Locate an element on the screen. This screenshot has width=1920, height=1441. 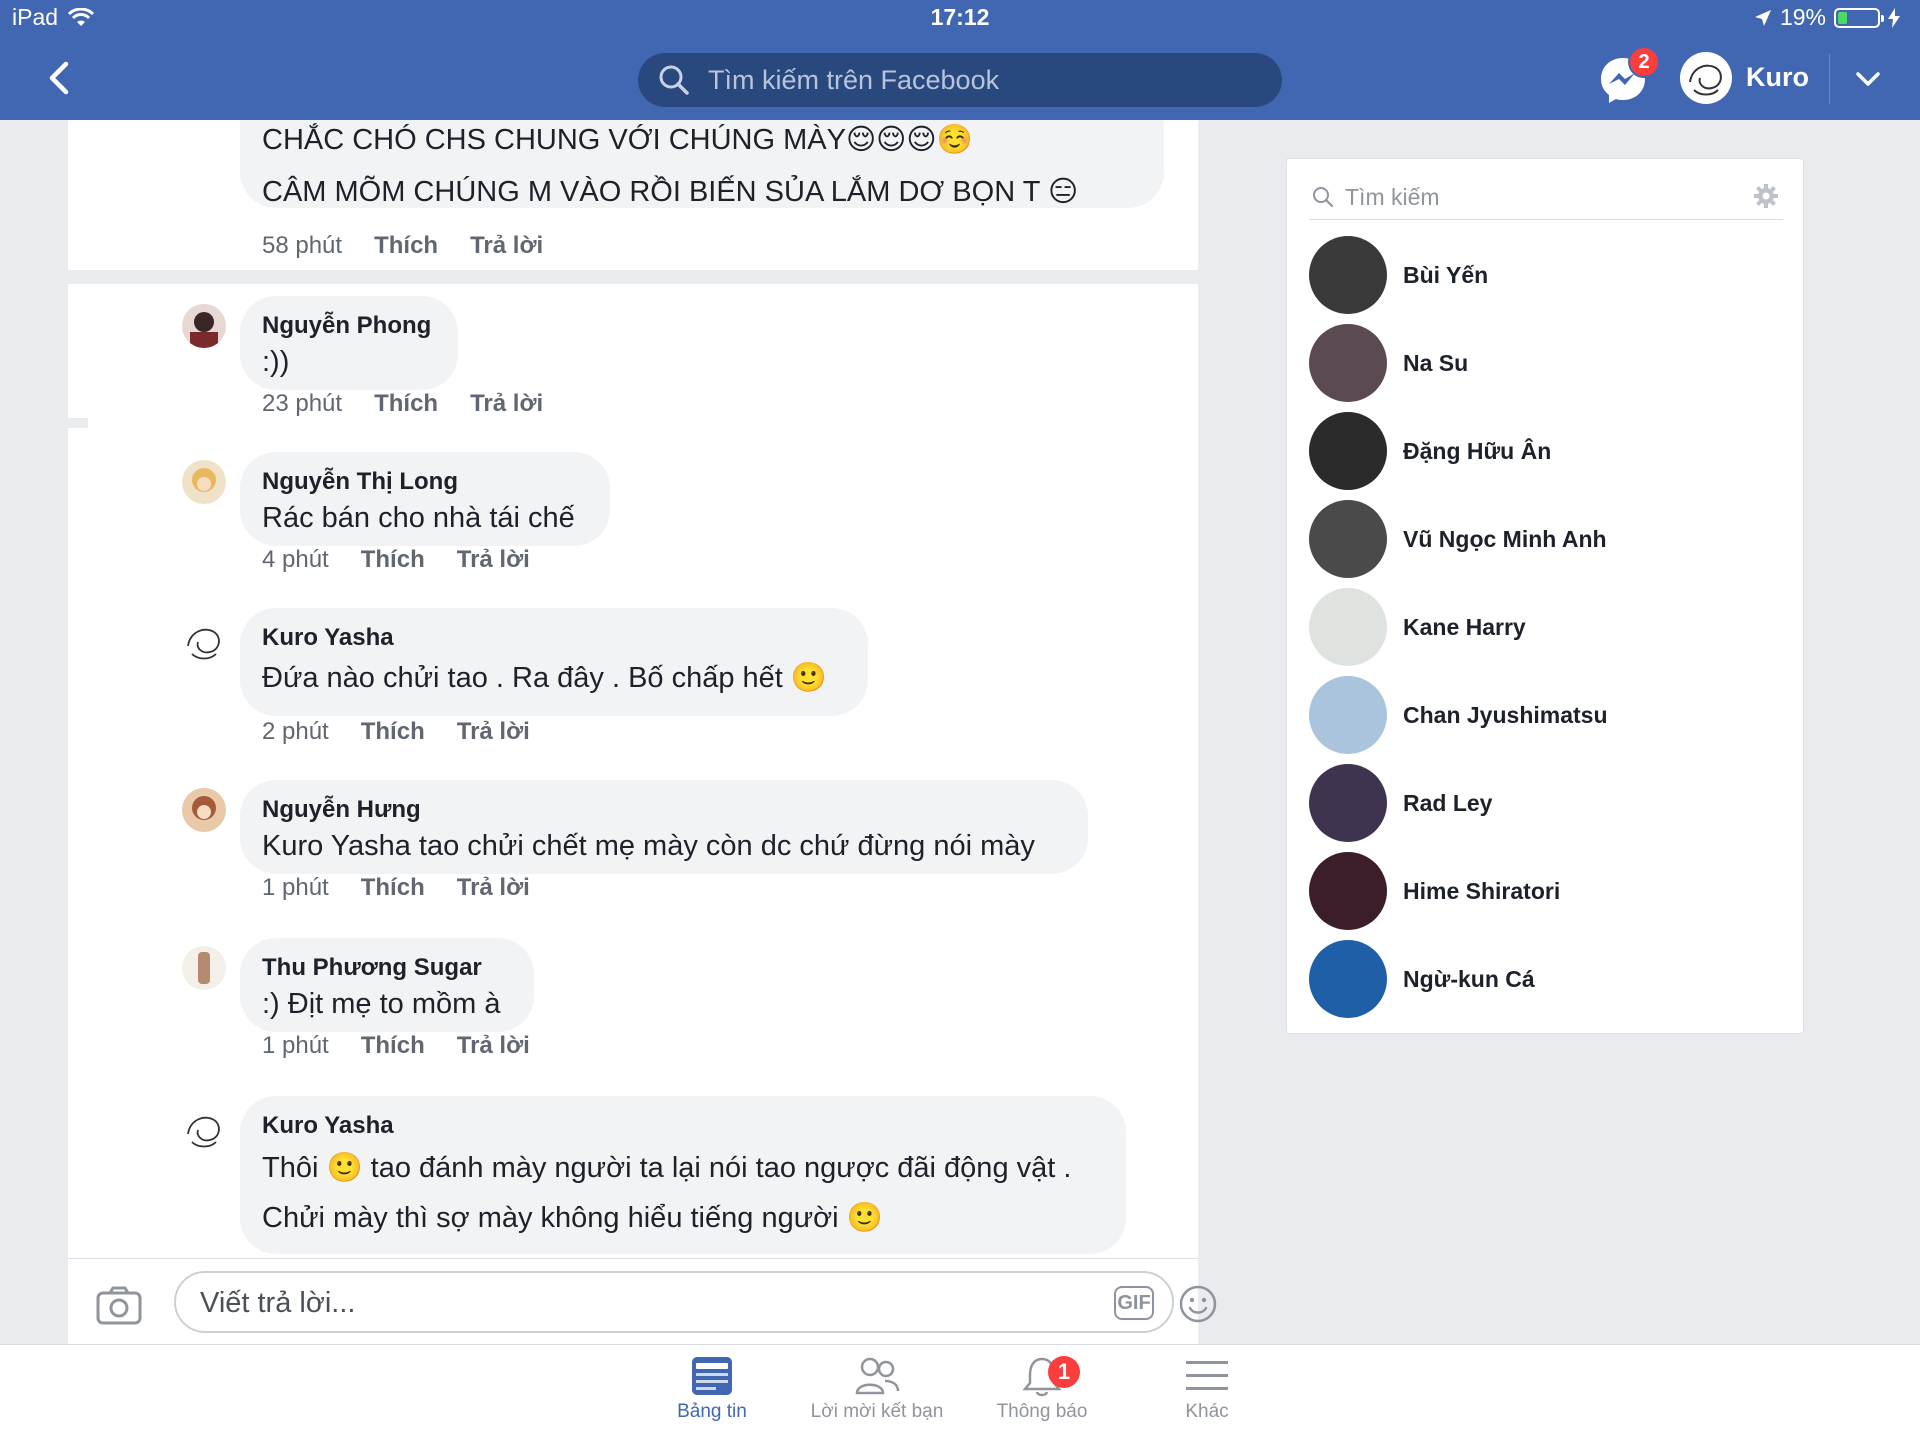
contacts-search is located at coordinates (1546, 197).